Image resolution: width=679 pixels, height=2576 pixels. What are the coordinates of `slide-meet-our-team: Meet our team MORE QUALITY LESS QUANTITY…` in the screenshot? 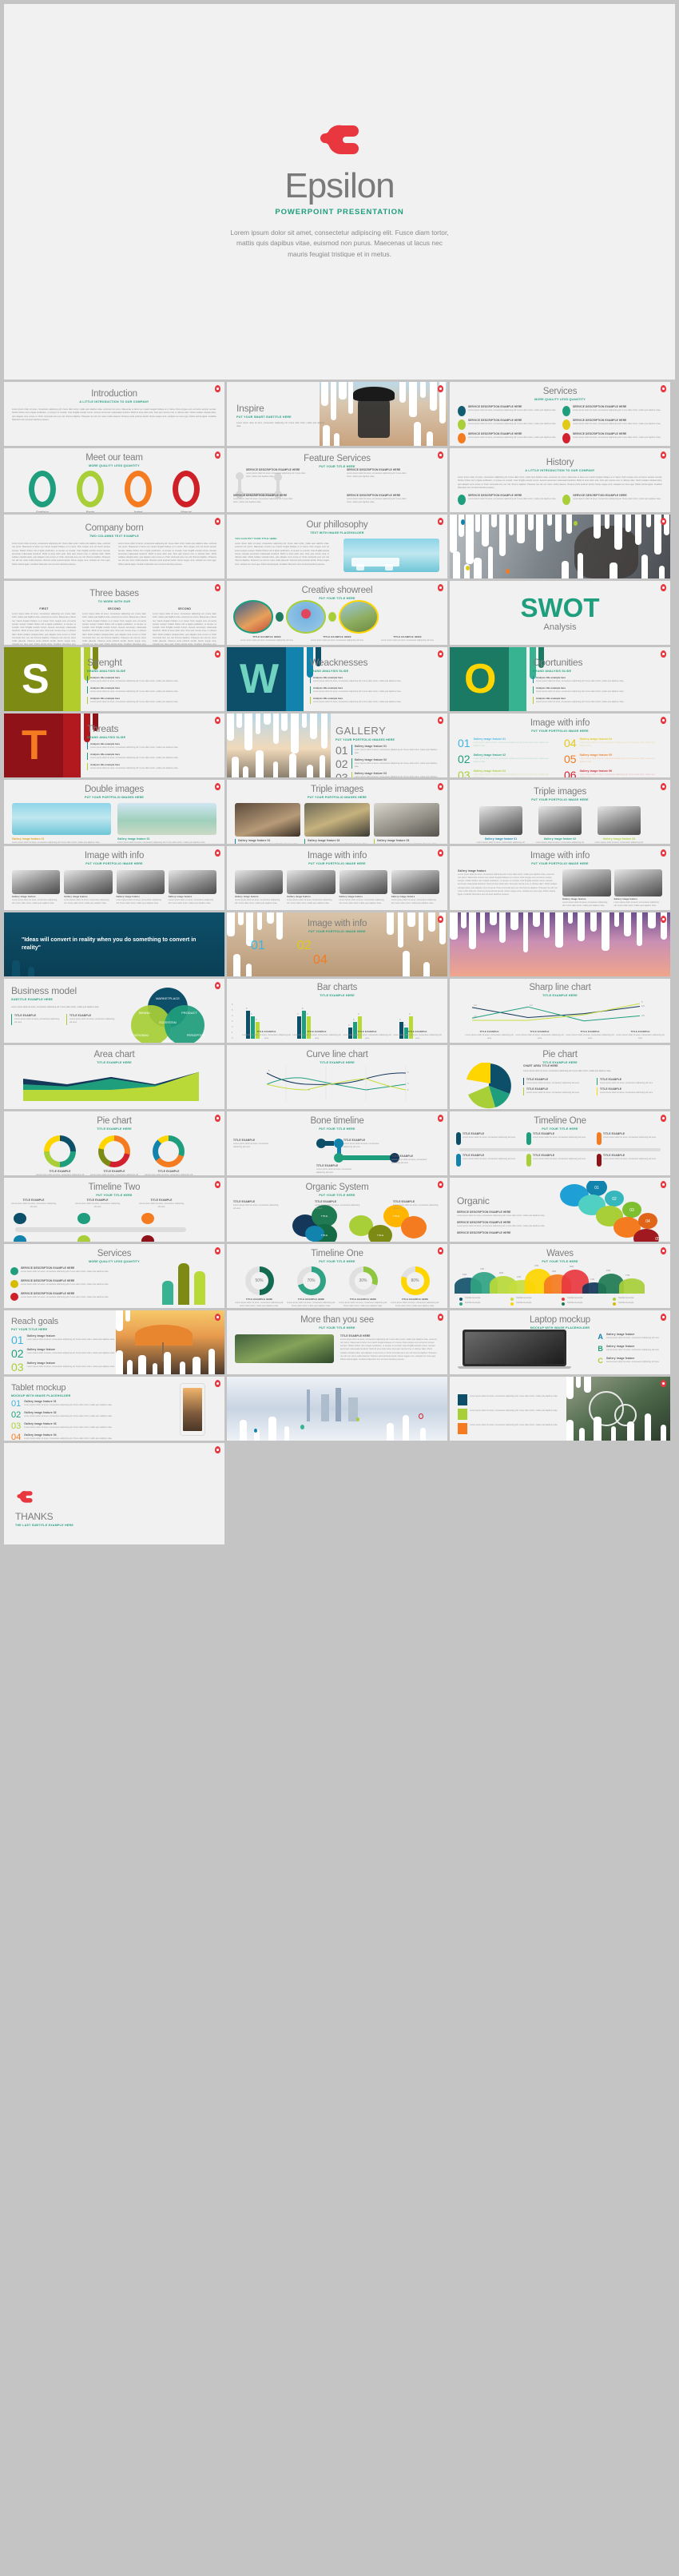 It's located at (114, 480).